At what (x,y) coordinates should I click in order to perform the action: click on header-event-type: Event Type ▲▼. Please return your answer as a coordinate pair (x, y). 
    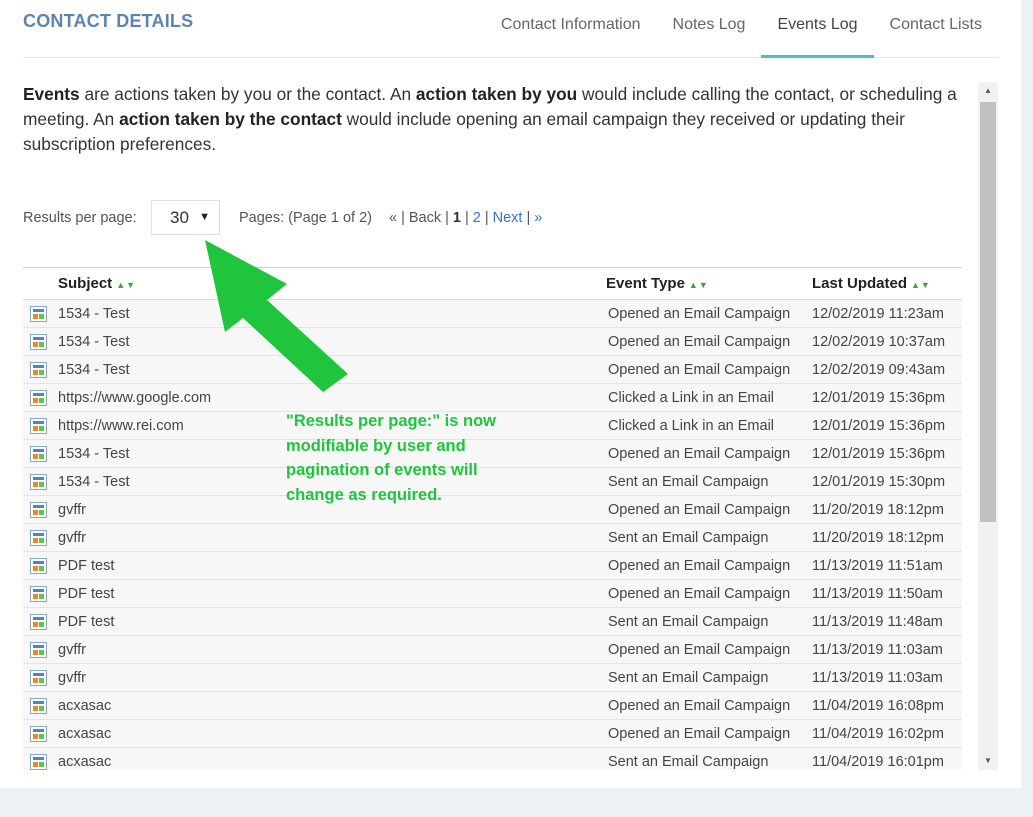
    Looking at the image, I should click on (709, 283).